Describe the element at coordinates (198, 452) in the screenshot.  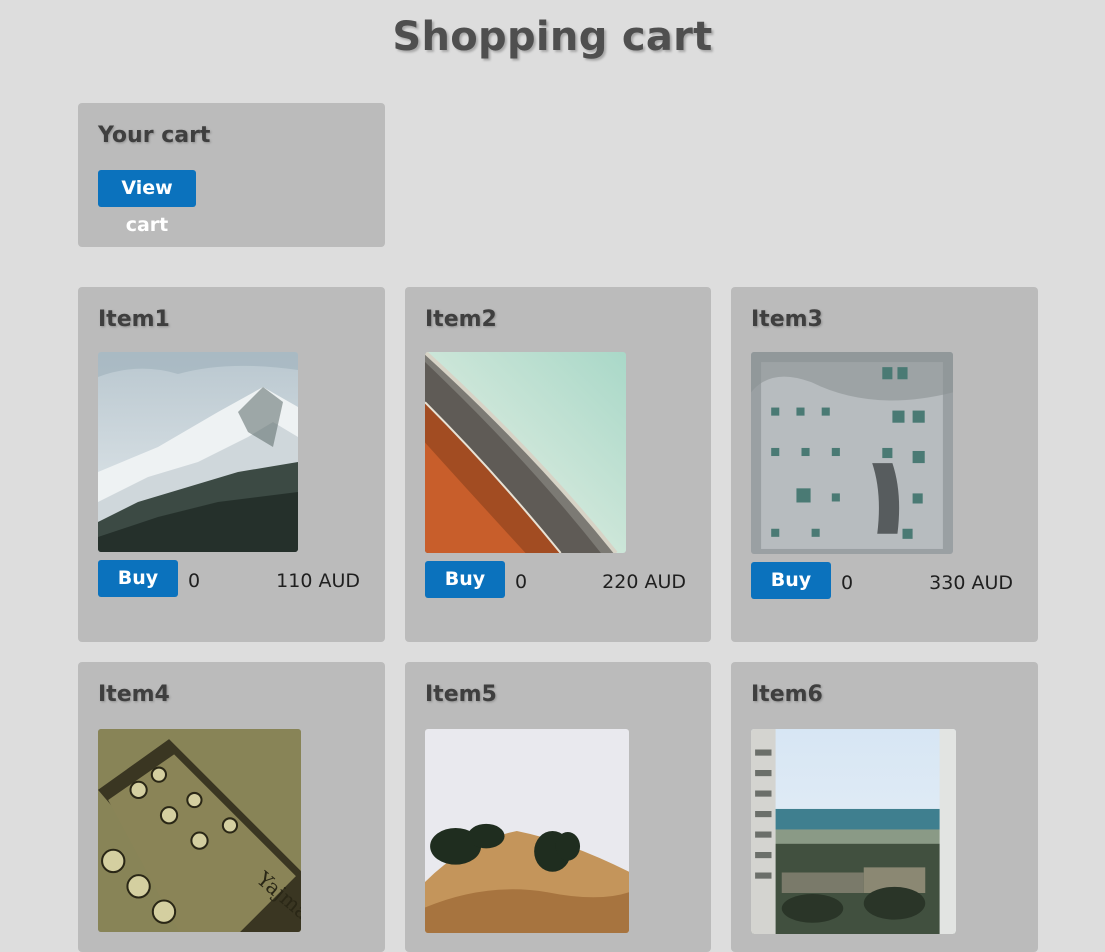
I see `product-image-snowy-mountain` at that location.